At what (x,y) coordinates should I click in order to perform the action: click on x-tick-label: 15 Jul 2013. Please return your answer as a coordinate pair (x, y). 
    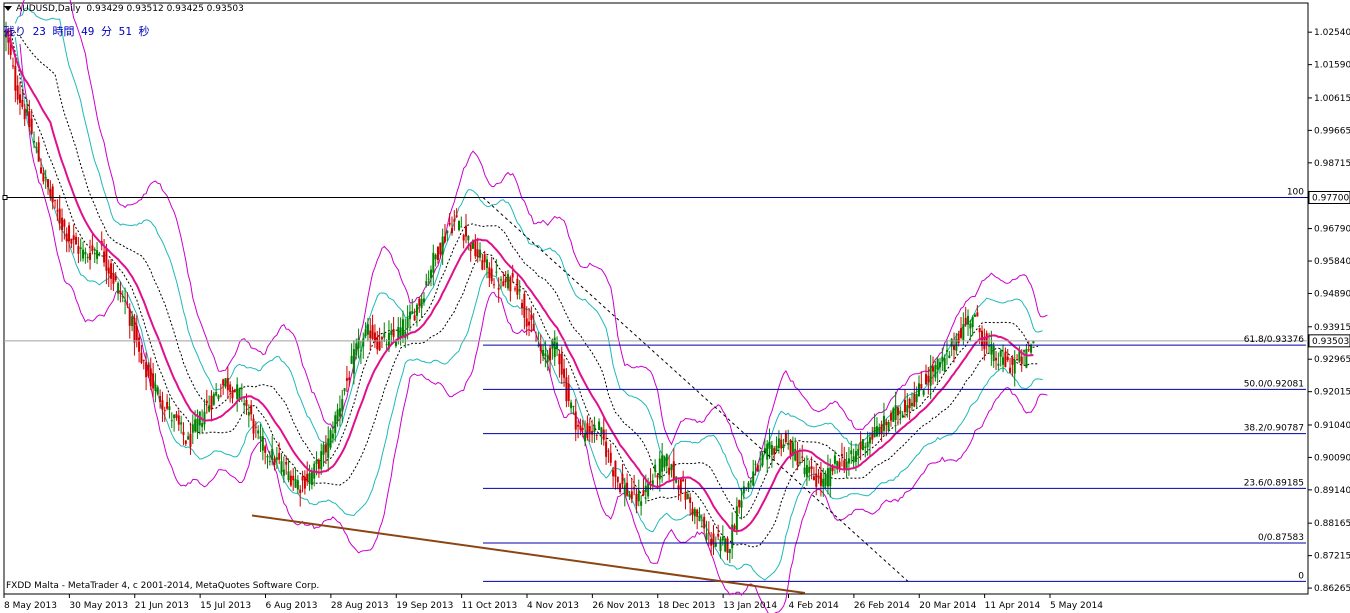
    Looking at the image, I should click on (225, 606).